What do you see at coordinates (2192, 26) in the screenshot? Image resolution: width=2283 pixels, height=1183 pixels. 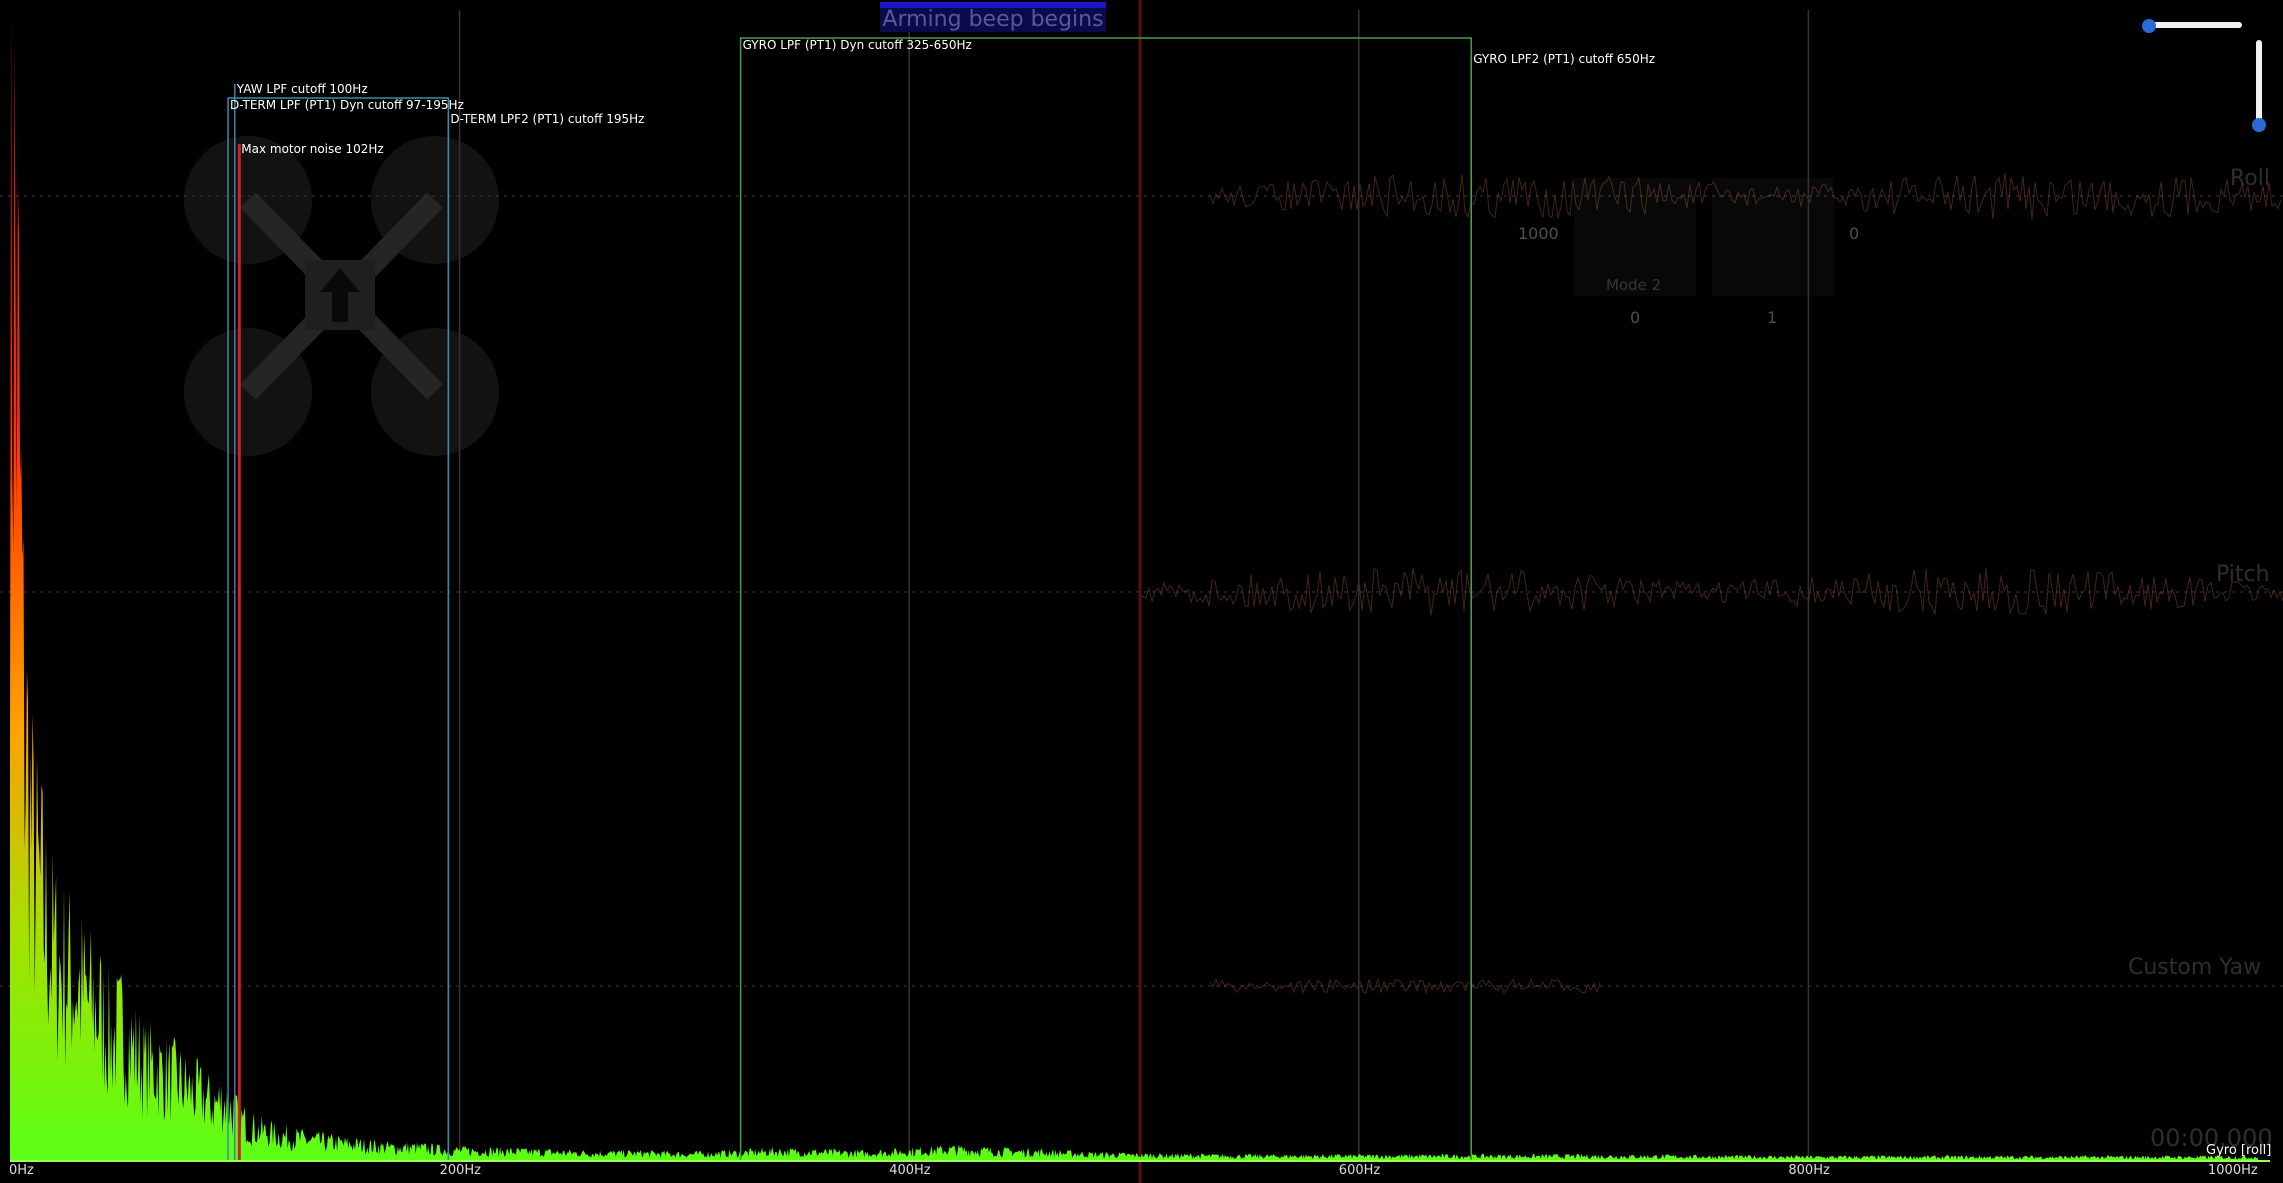 I see `zoom-slider` at bounding box center [2192, 26].